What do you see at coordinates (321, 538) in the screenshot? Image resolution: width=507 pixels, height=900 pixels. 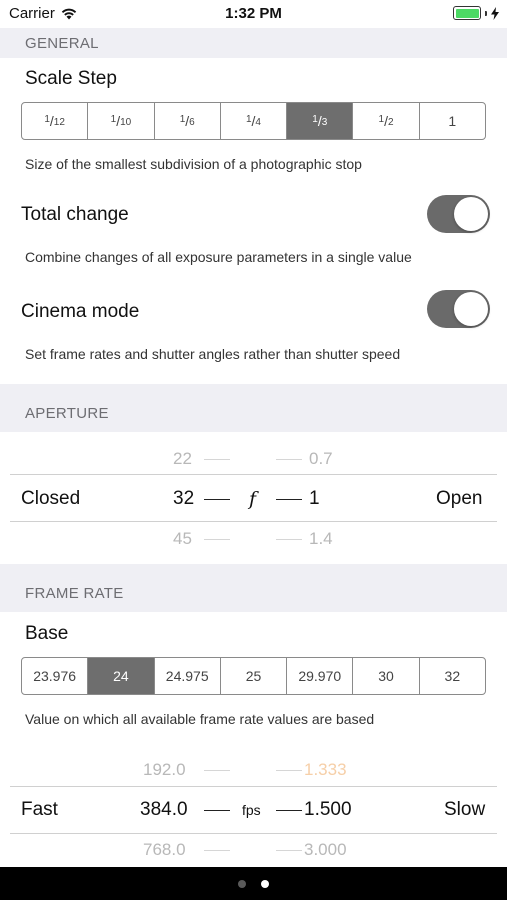 I see `aperture-right-below-value: 1.4` at bounding box center [321, 538].